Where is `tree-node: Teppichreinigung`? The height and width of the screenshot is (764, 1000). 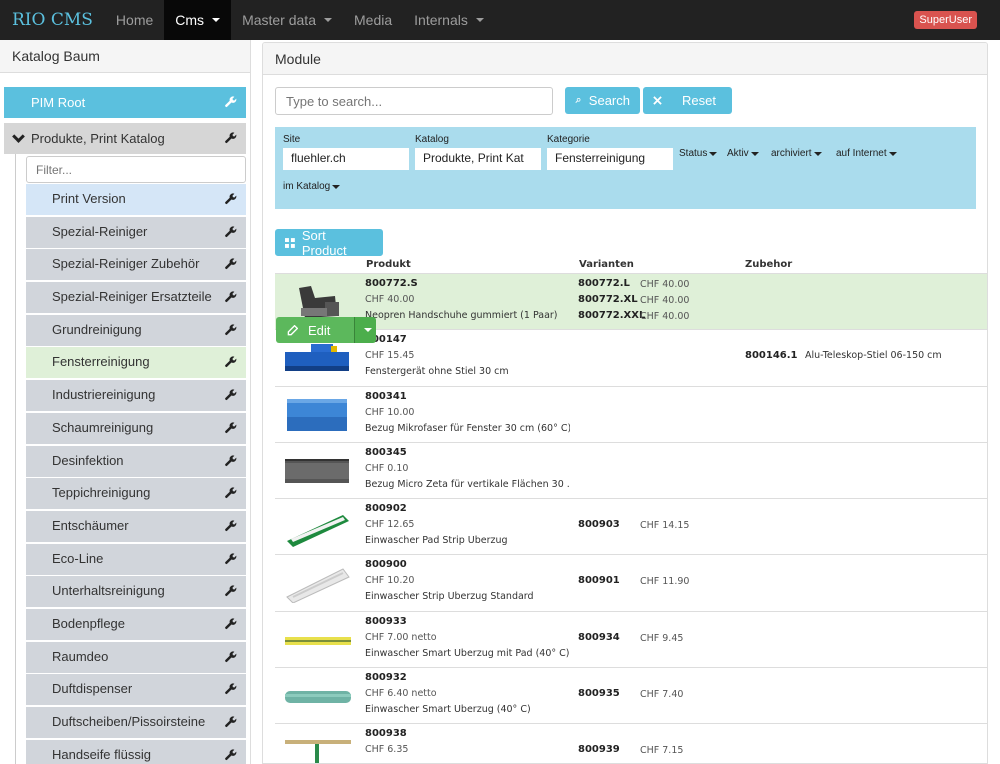
tree-node: Teppichreinigung is located at coordinates (136, 494).